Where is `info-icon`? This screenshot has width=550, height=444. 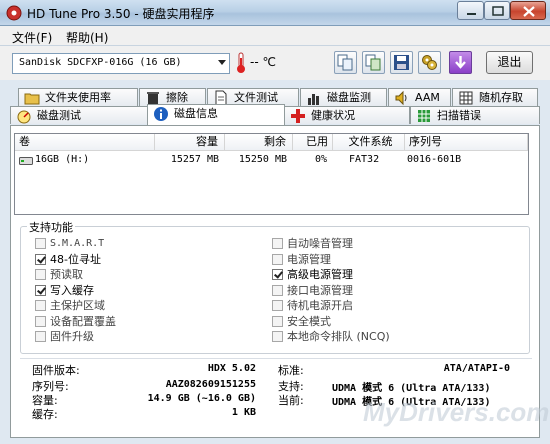 info-icon is located at coordinates (161, 114).